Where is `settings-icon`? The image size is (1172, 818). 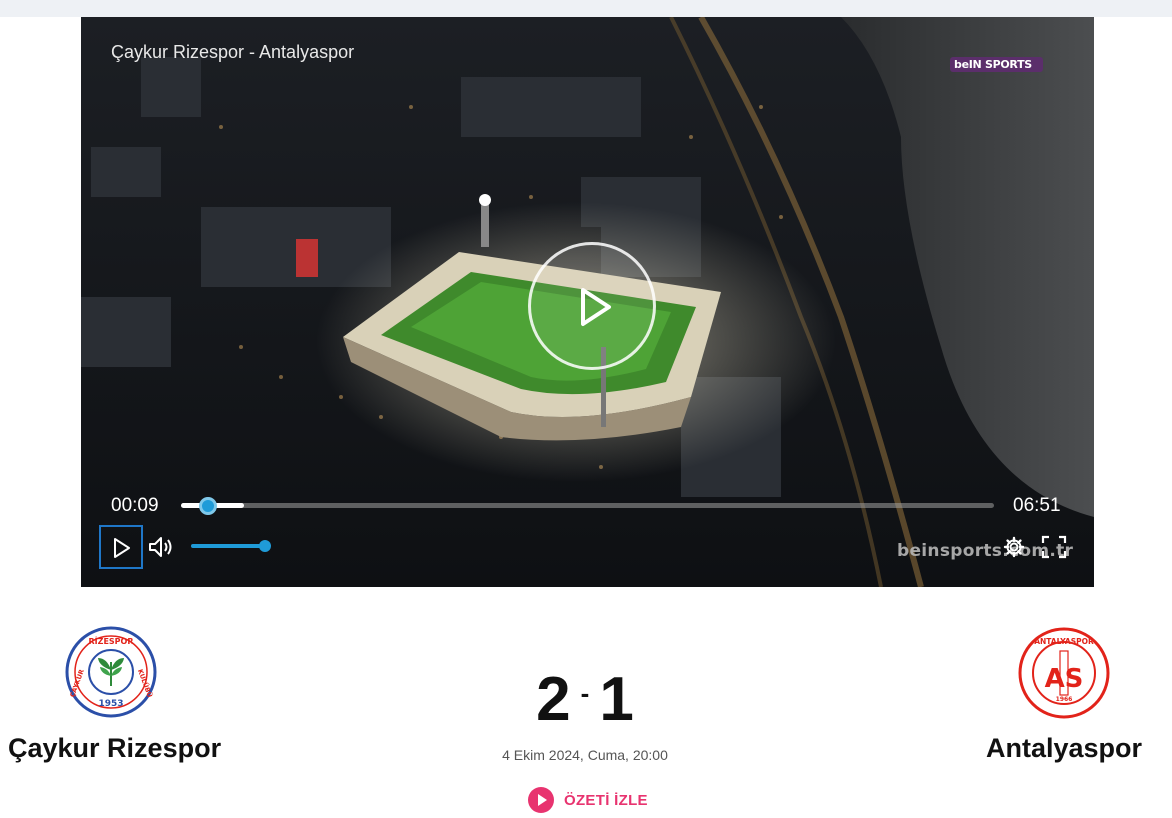
settings-icon is located at coordinates (1014, 547).